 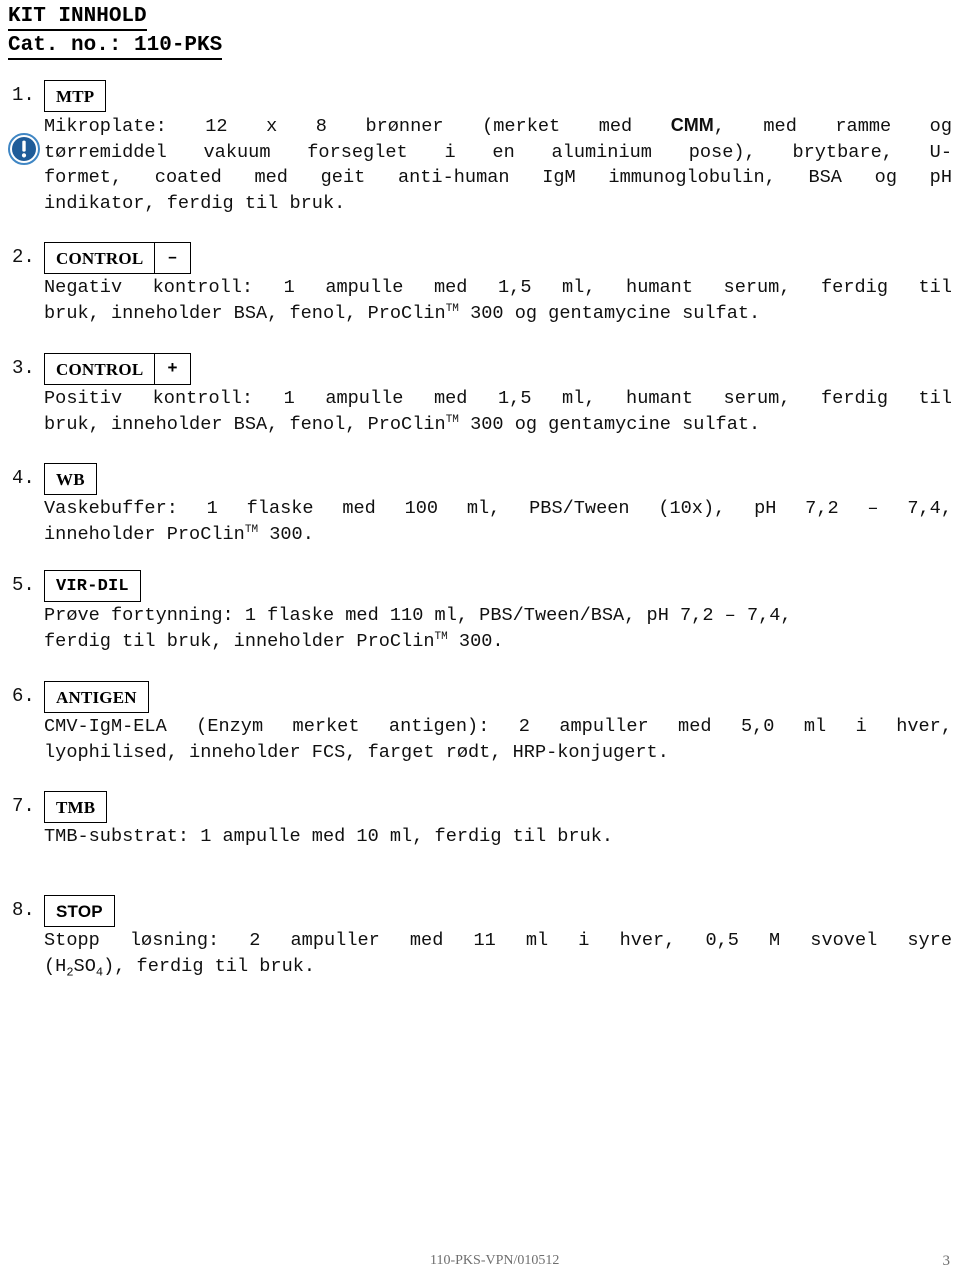 I want to click on kit-item-1-number: 1., so click(x=23, y=95).